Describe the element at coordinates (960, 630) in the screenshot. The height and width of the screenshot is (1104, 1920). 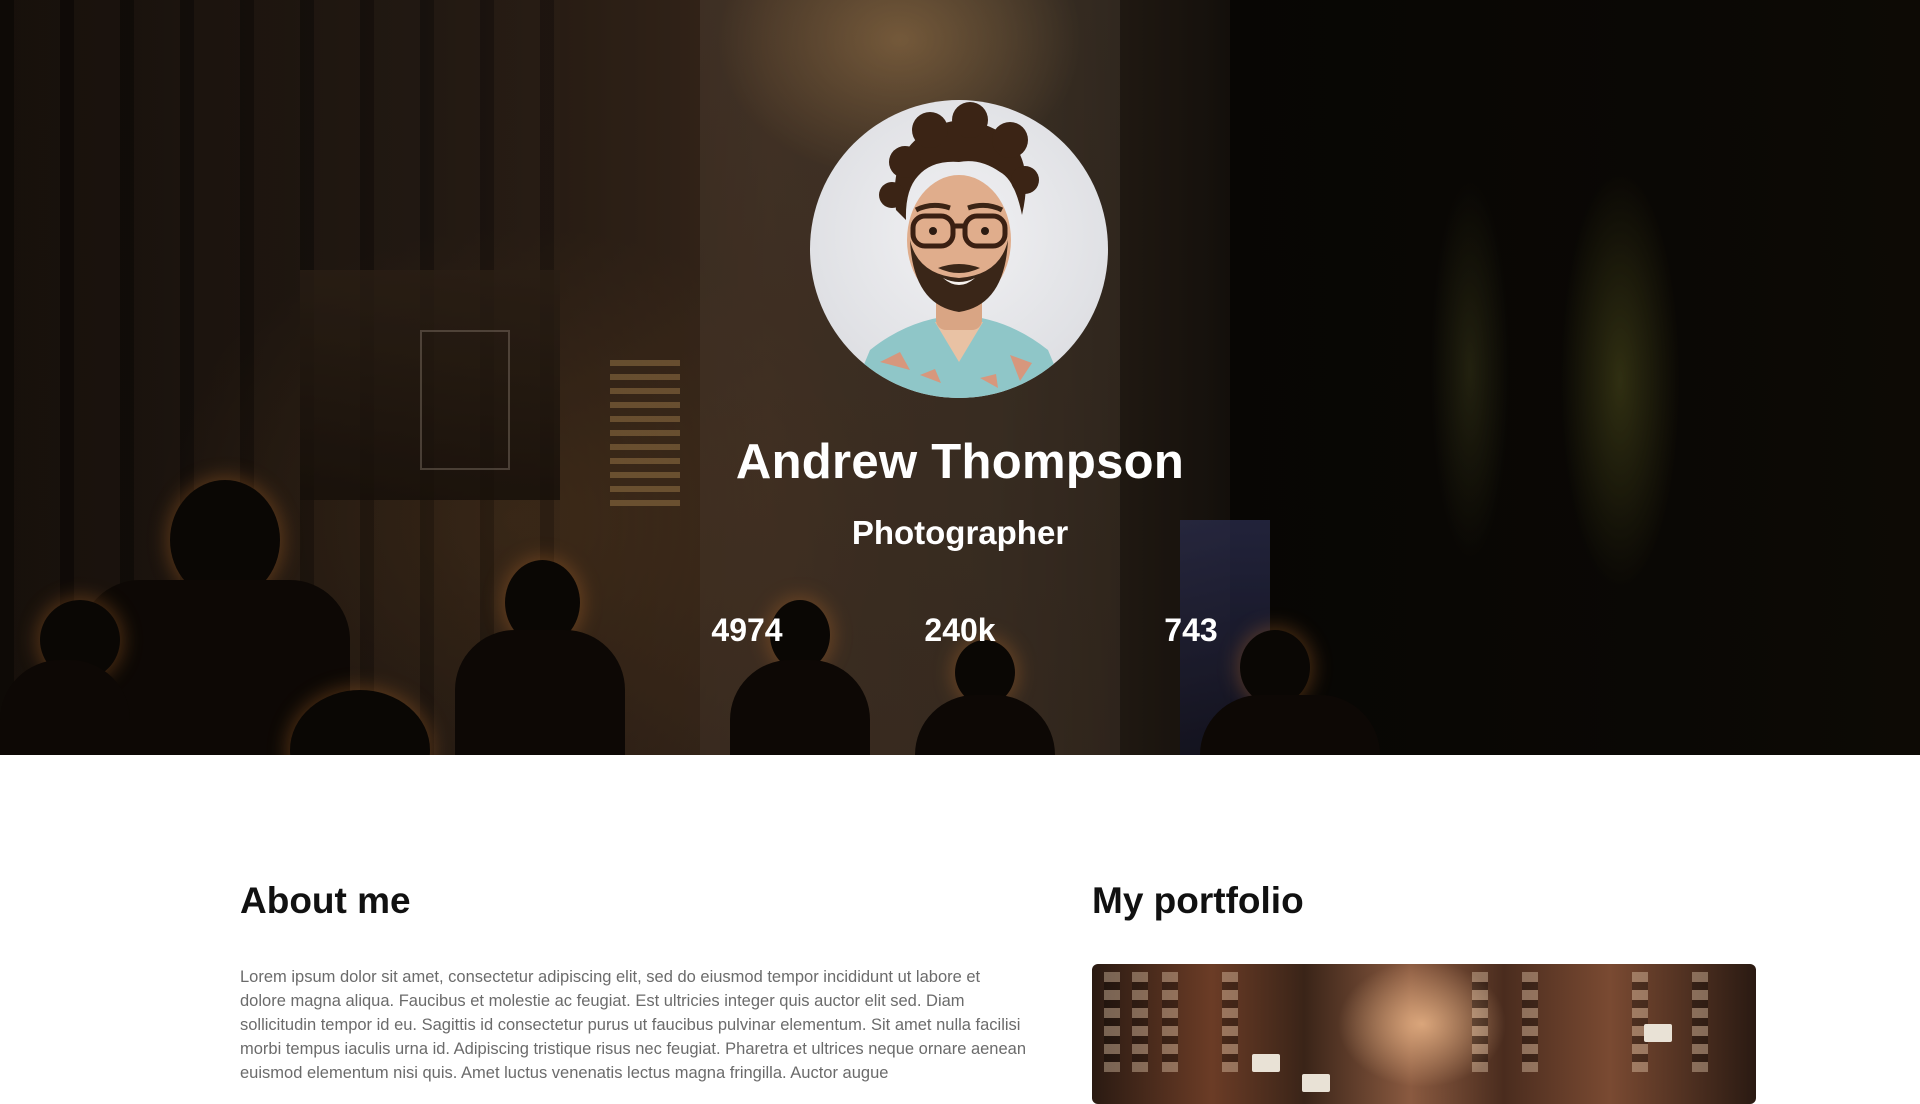
I see `stat-value-2: 240k` at that location.